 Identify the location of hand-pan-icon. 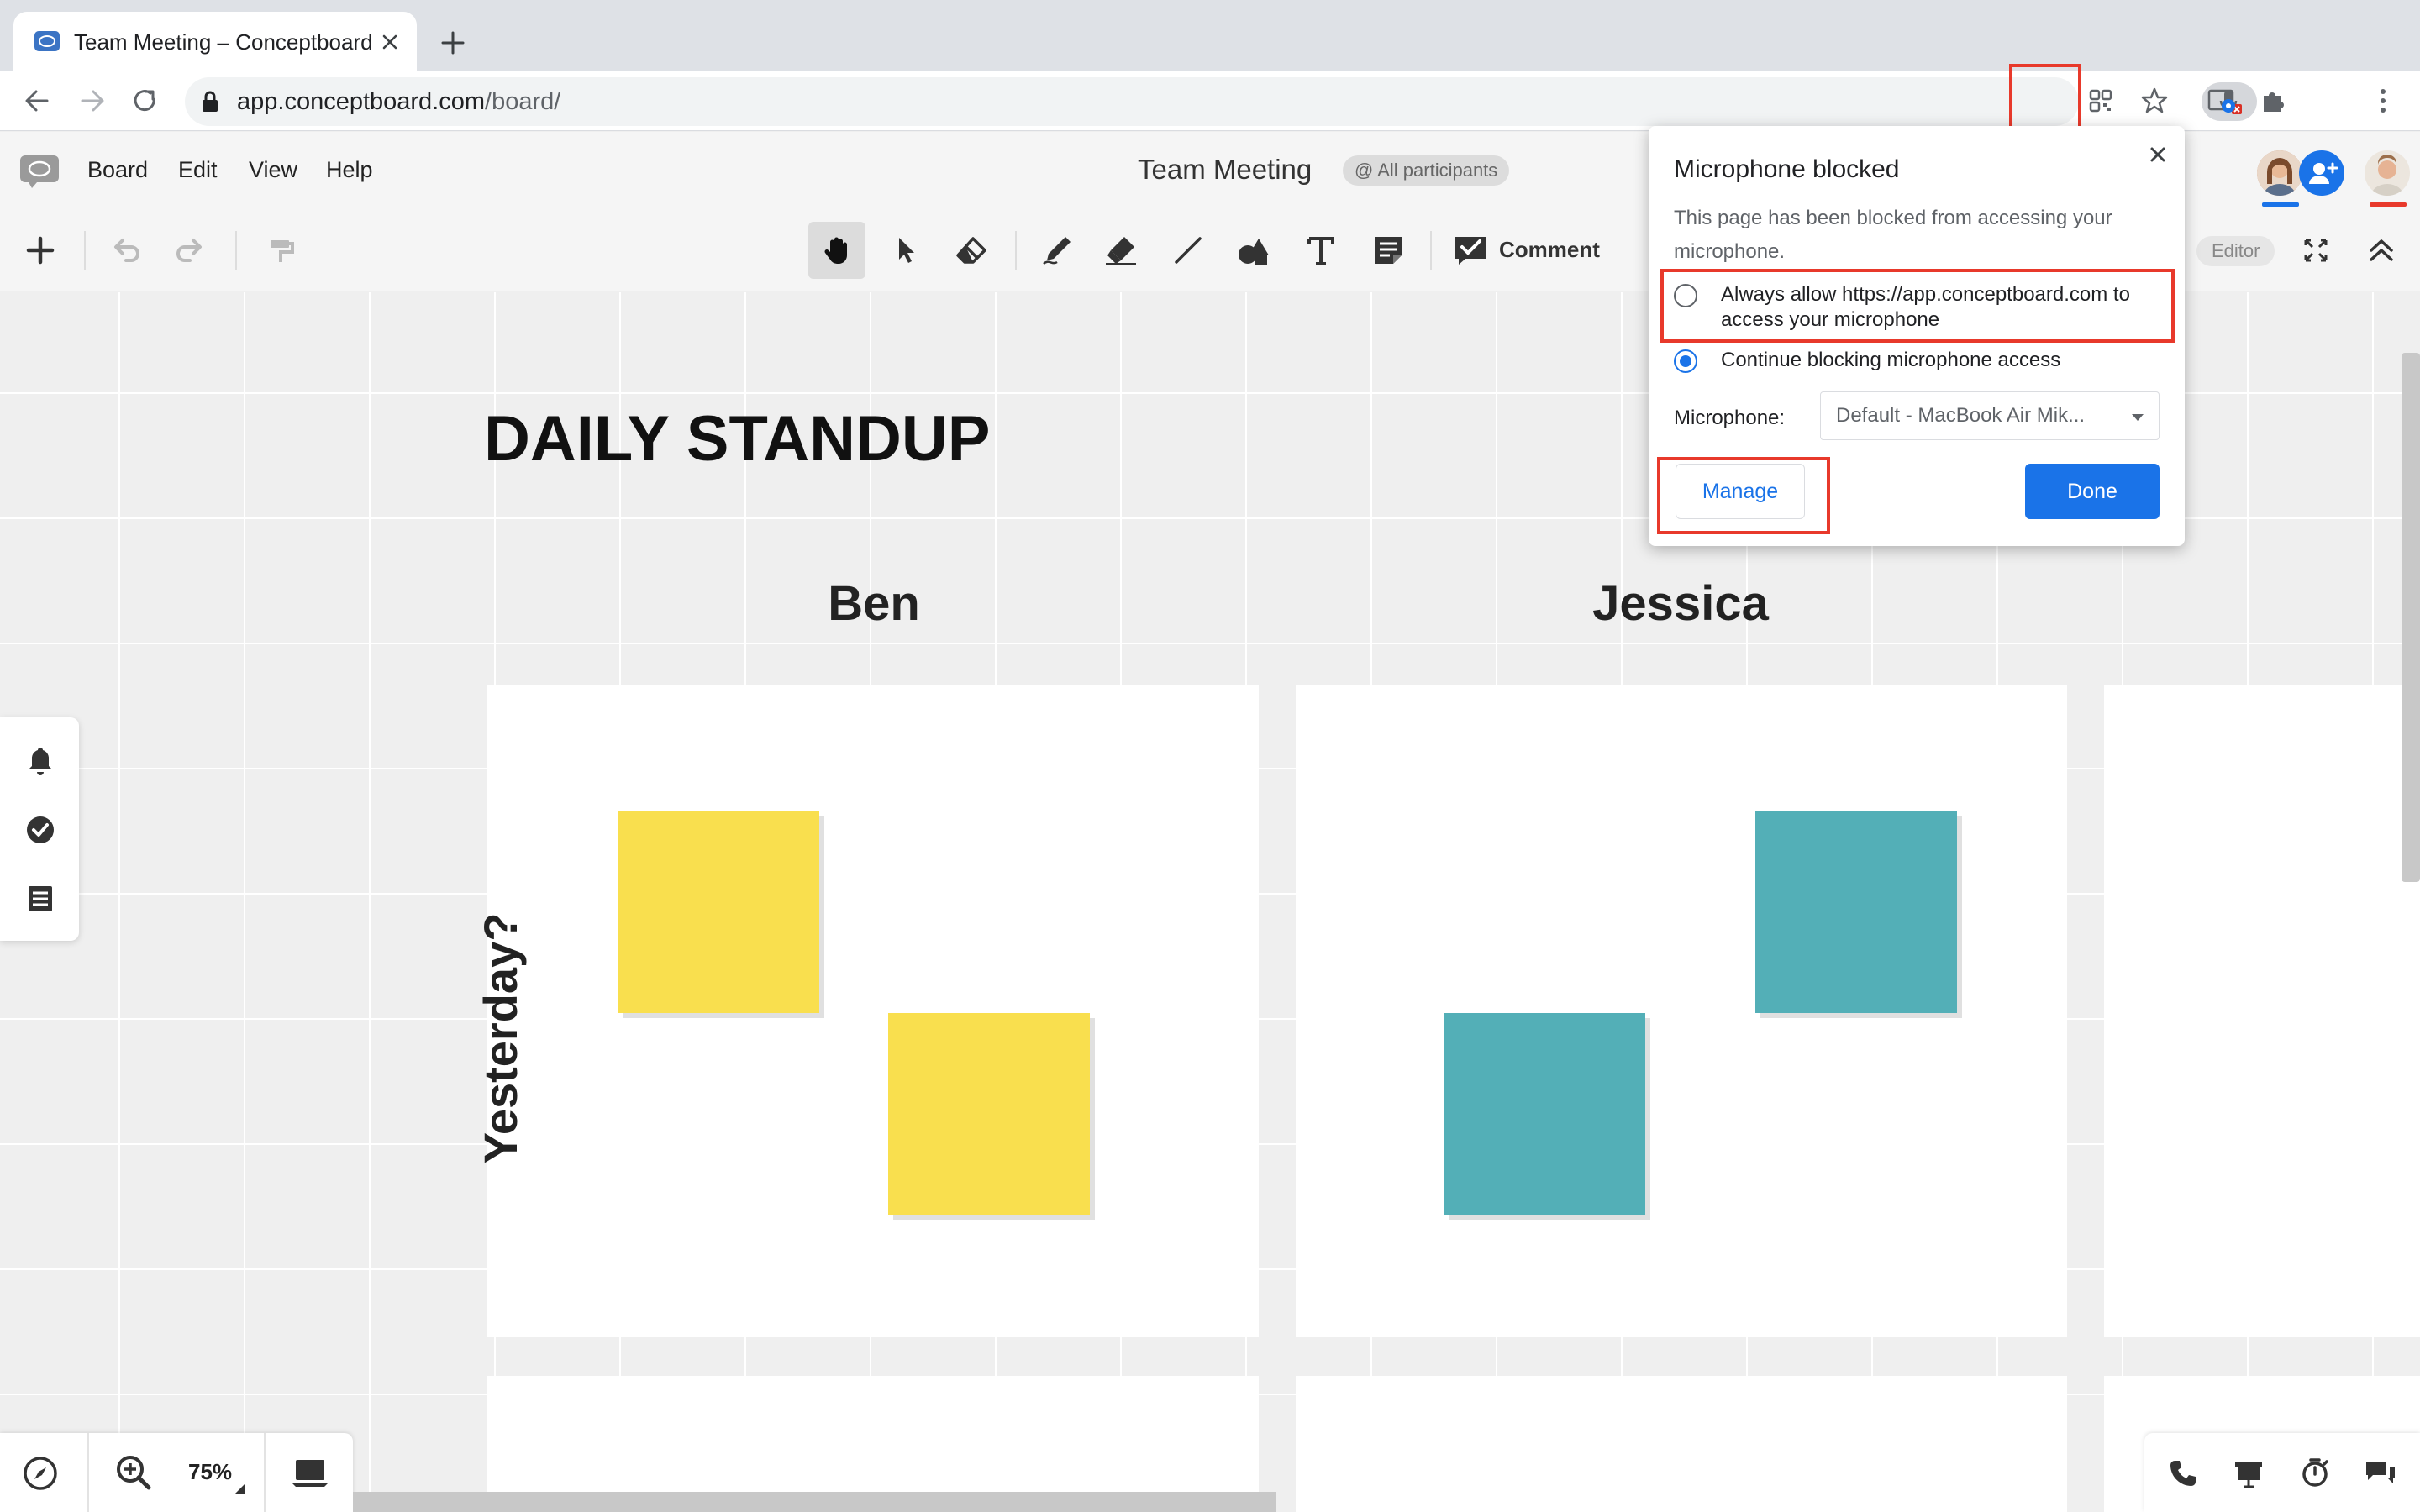
(837, 250).